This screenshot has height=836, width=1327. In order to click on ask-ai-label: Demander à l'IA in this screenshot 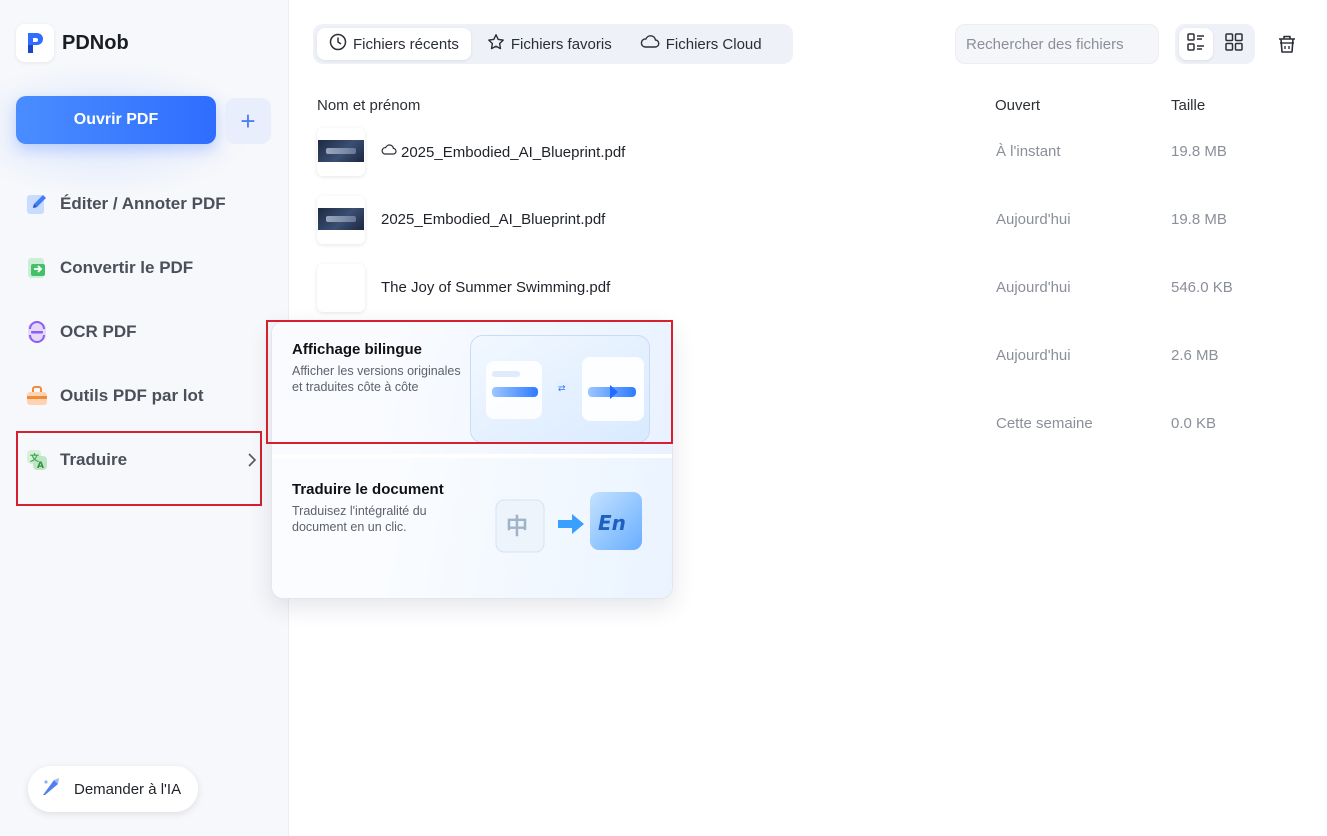, I will do `click(128, 789)`.